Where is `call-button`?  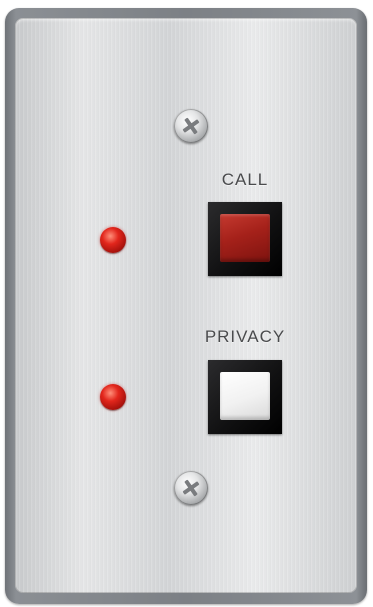 call-button is located at coordinates (245, 239).